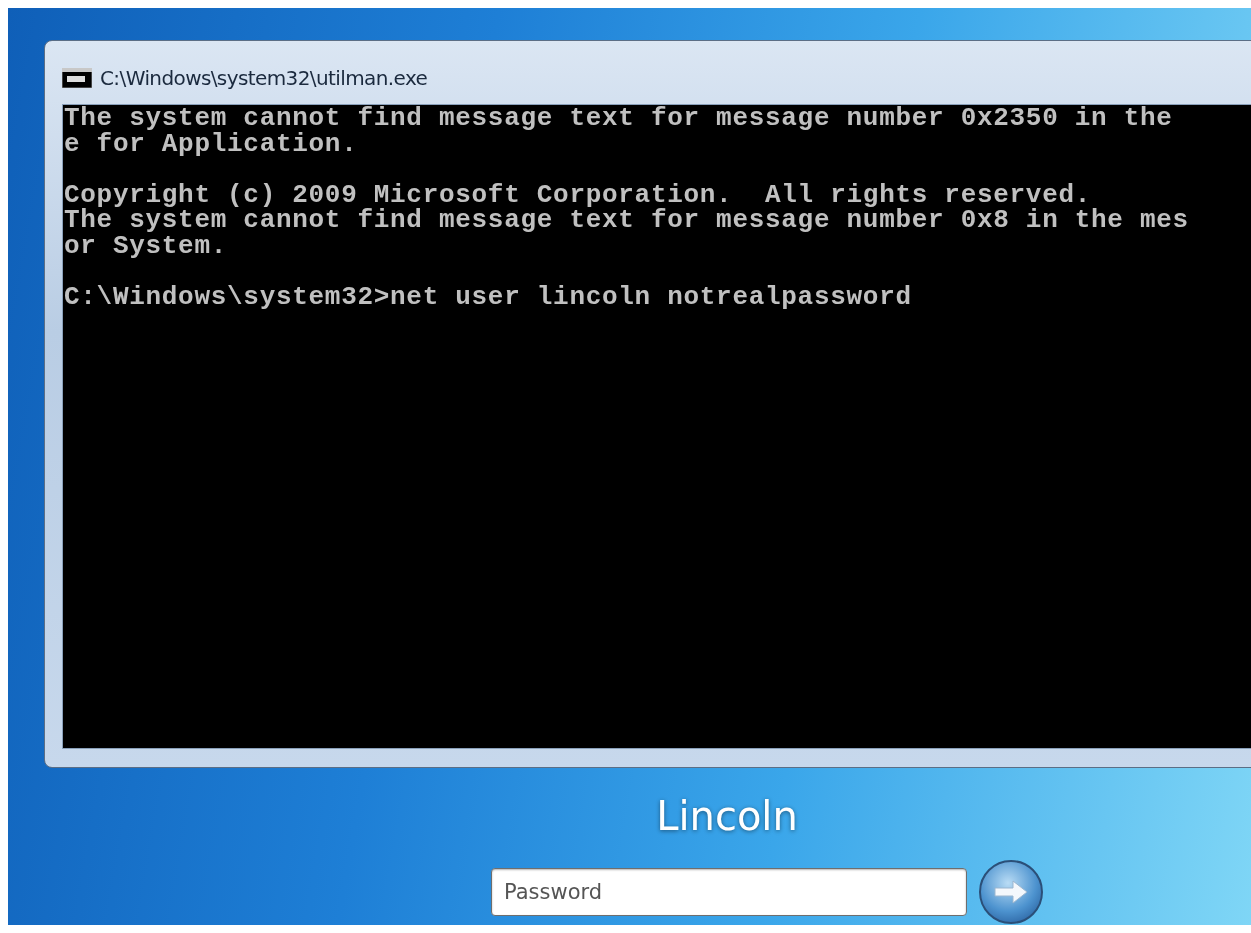 This screenshot has height=933, width=1251. I want to click on console-line: e for Application., so click(211, 144).